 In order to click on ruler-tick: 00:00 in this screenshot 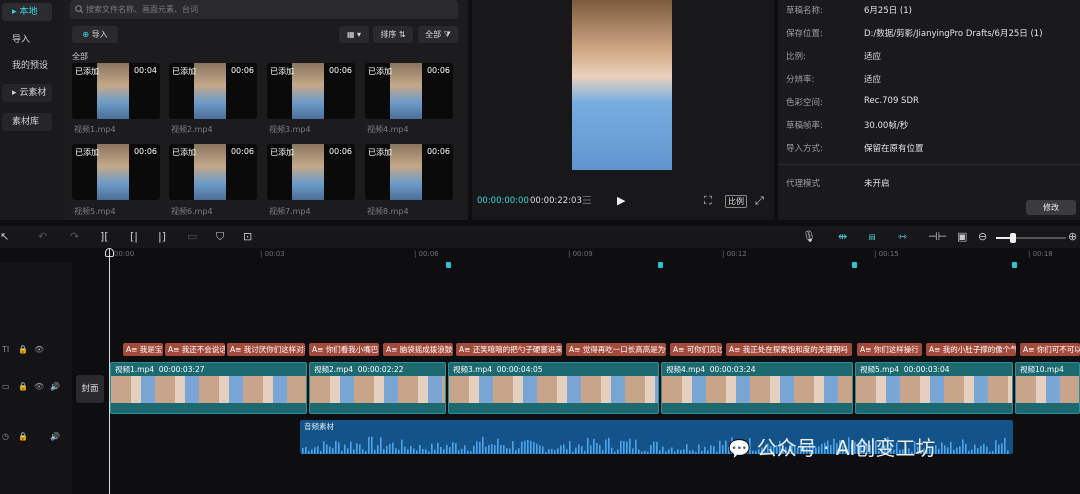, I will do `click(124, 254)`.